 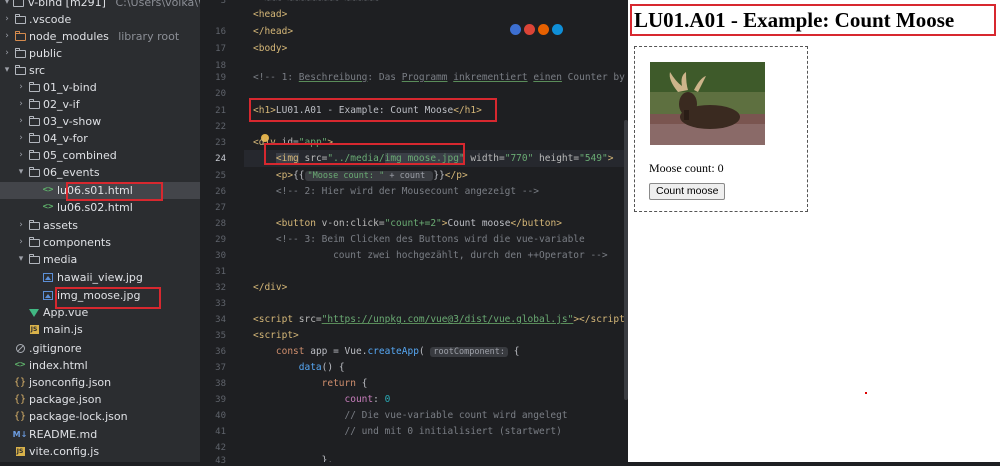 What do you see at coordinates (220, 352) in the screenshot?
I see `line-number: 36` at bounding box center [220, 352].